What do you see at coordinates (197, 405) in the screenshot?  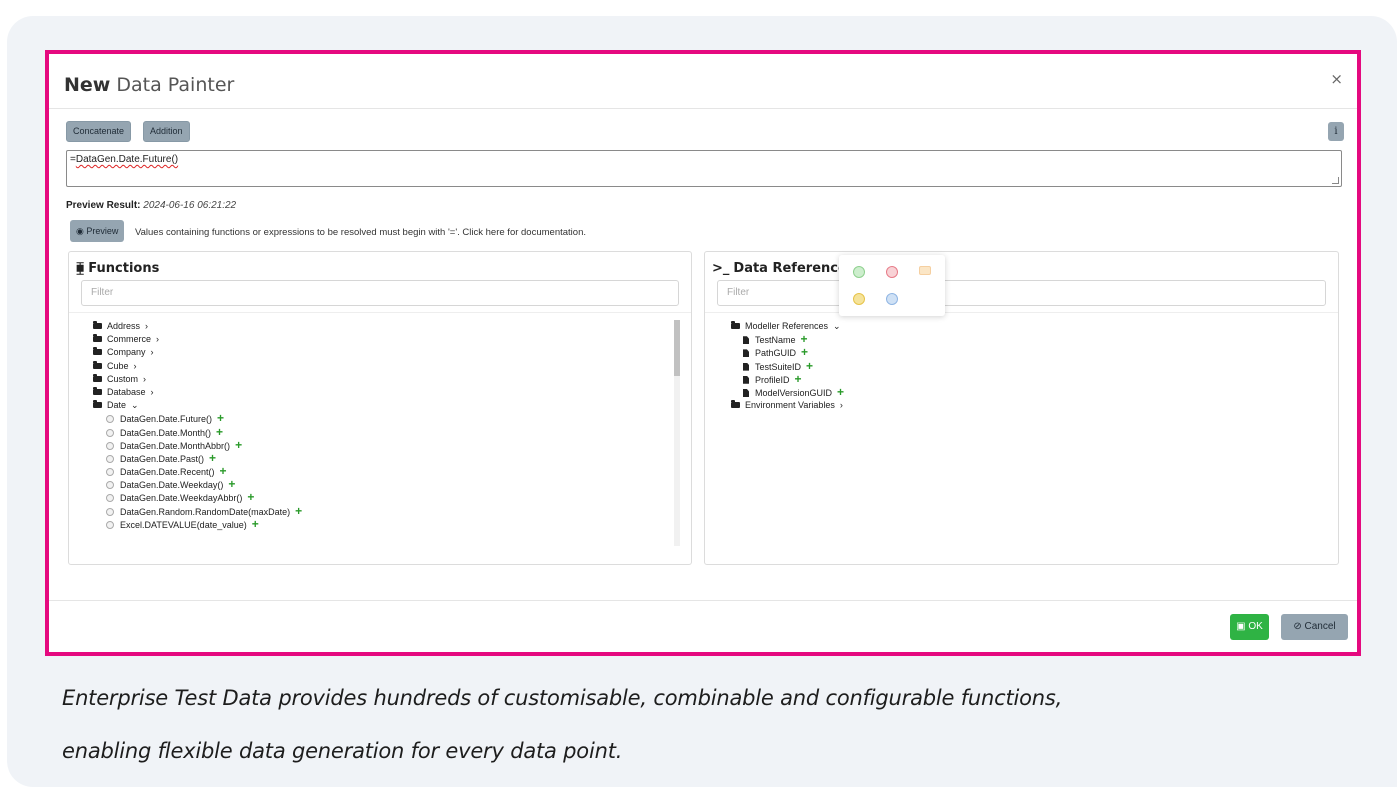 I see `folder-date: Date ⌄` at bounding box center [197, 405].